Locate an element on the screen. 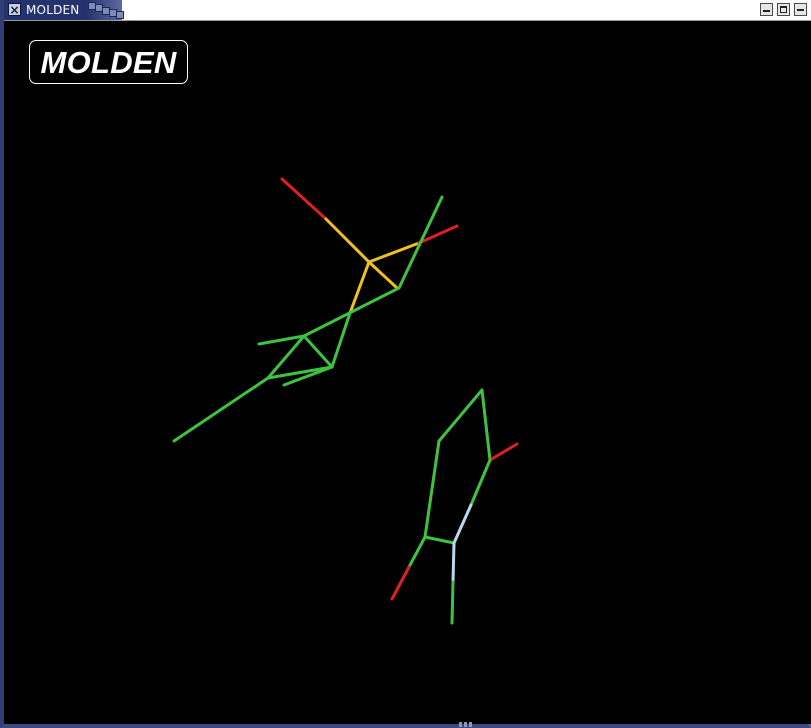 Image resolution: width=811 pixels, height=728 pixels. maximize-icon is located at coordinates (783, 9).